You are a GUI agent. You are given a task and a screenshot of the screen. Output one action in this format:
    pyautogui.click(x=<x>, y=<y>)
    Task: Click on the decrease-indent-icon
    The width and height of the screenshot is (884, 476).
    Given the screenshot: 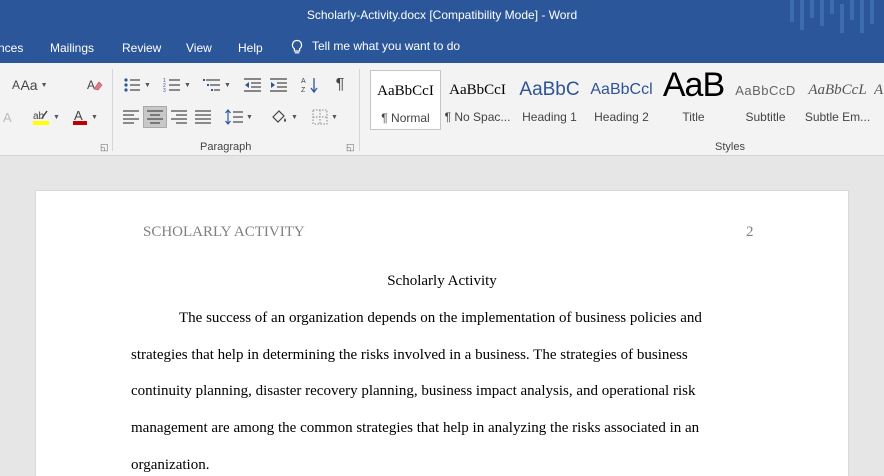 What is the action you would take?
    pyautogui.click(x=252, y=85)
    